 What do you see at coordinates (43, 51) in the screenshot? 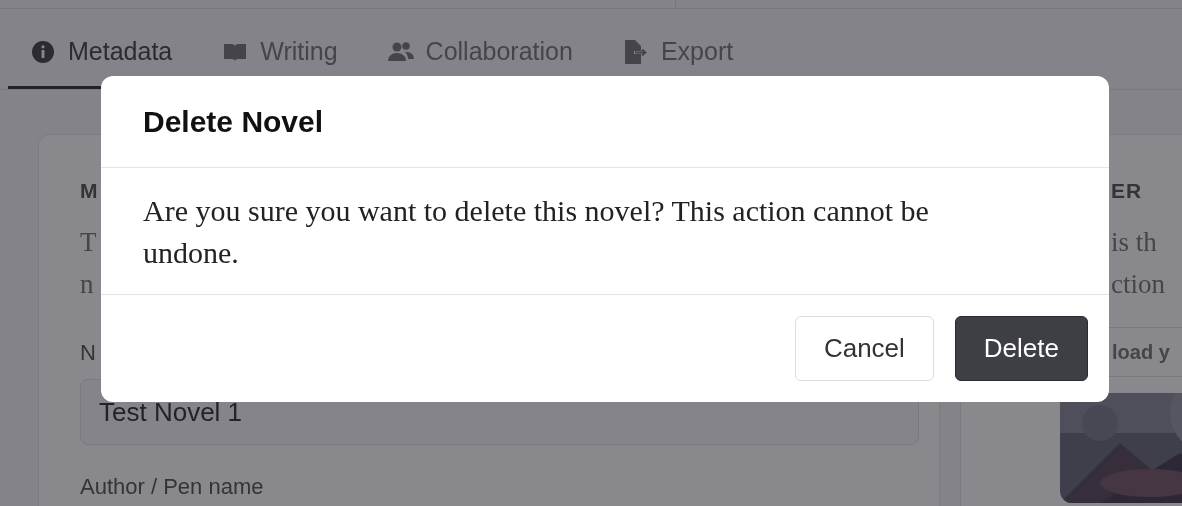
I see `info-icon` at bounding box center [43, 51].